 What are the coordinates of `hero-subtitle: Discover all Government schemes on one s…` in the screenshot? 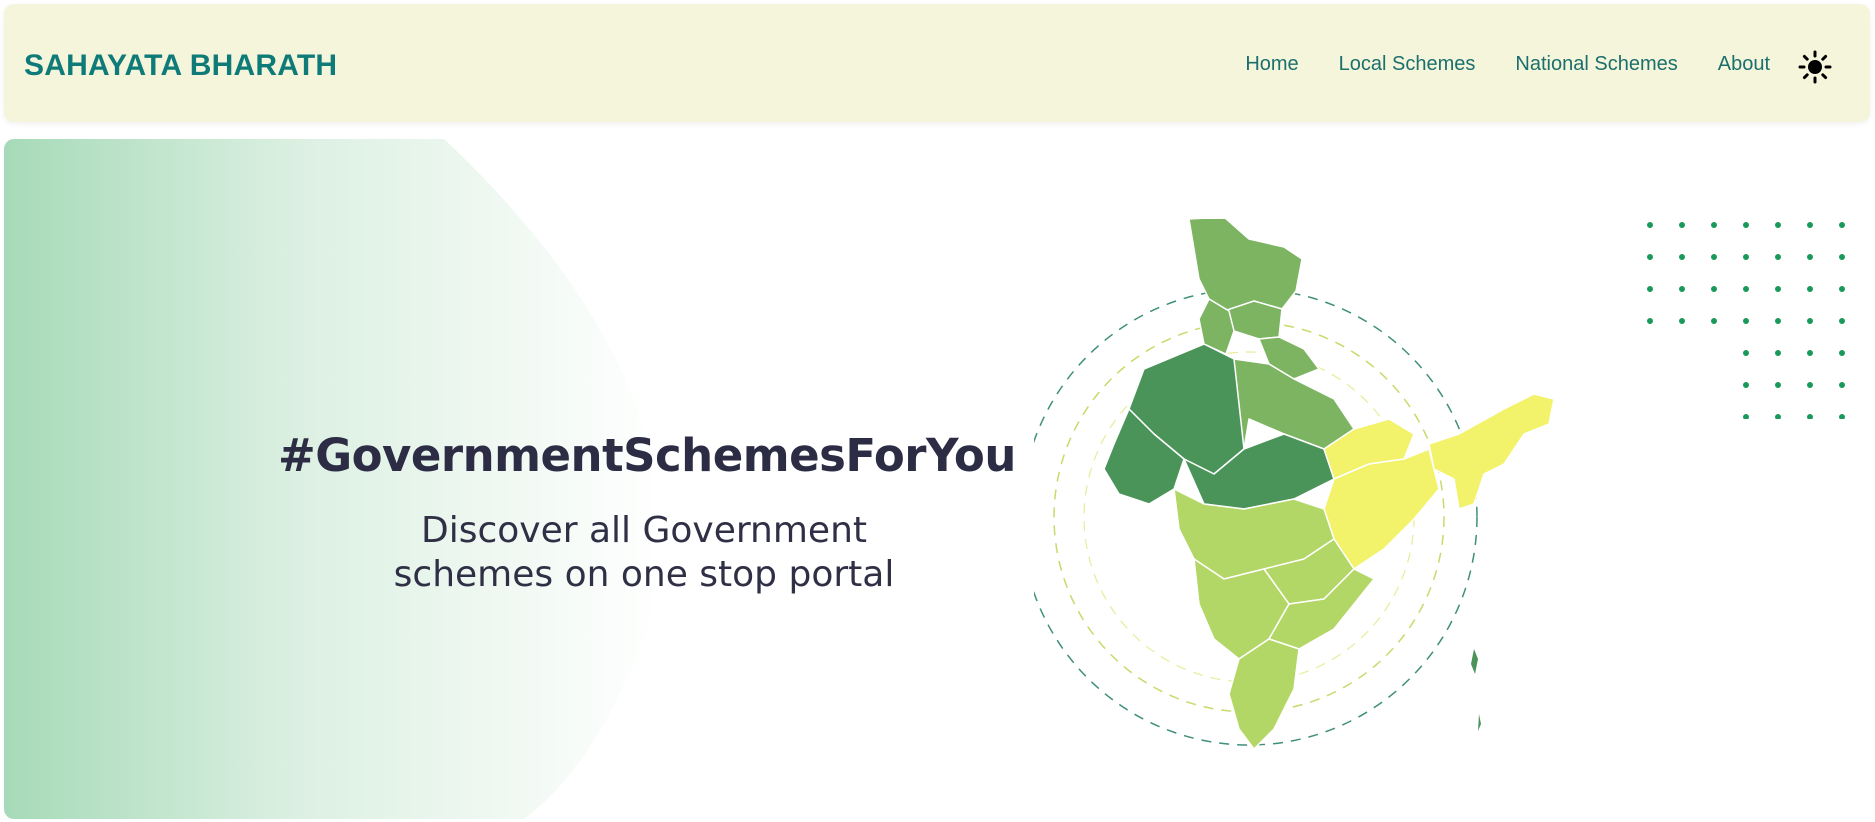 It's located at (644, 553).